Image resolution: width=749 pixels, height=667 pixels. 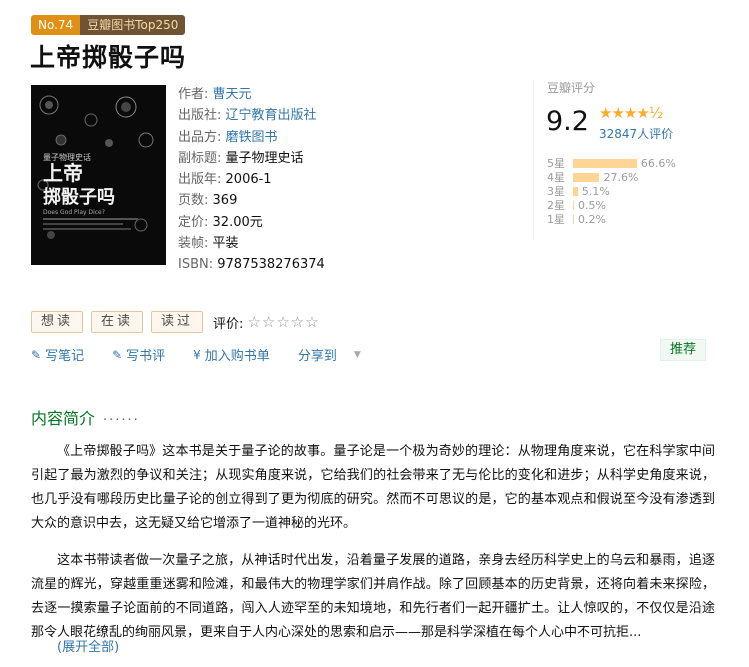 I want to click on year-key: 出版年:, so click(x=200, y=180).